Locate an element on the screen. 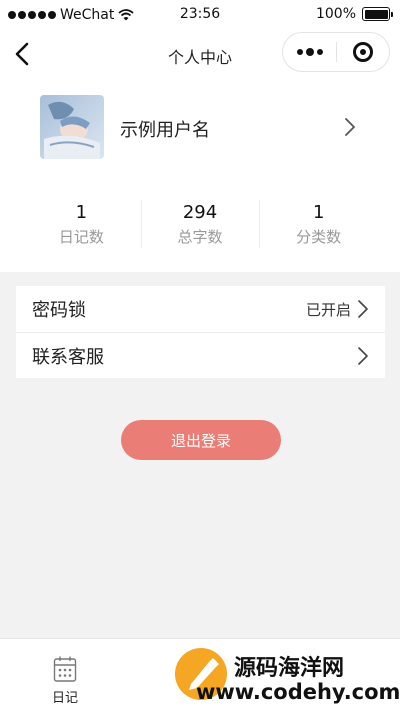  calendar-icon is located at coordinates (65, 669).